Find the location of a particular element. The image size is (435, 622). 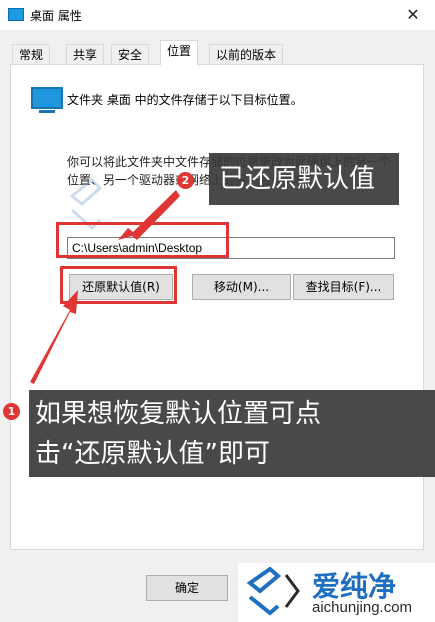

arrow-to-path is located at coordinates (149, 215).